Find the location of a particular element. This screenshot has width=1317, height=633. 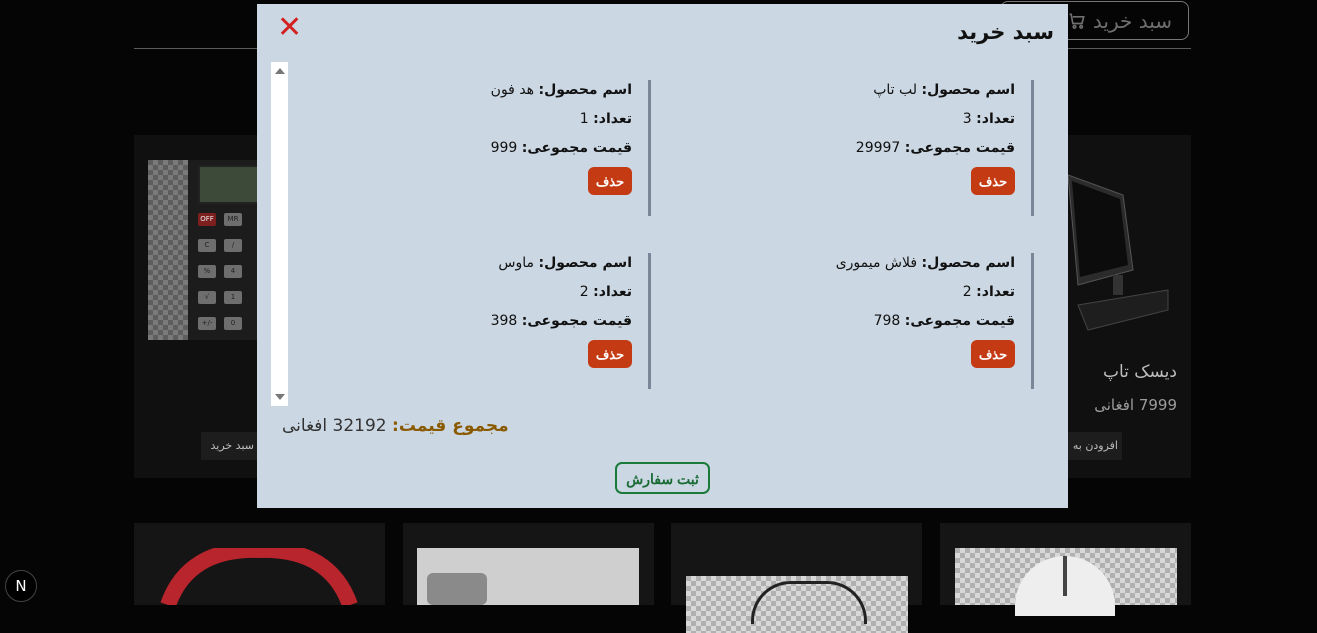

desktop-product-image is located at coordinates (1118, 252).